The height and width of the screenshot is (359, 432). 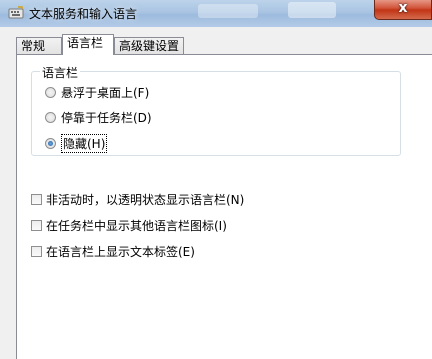 I want to click on checkbox-label: 在语言栏上显示文本标签(E), so click(x=120, y=252).